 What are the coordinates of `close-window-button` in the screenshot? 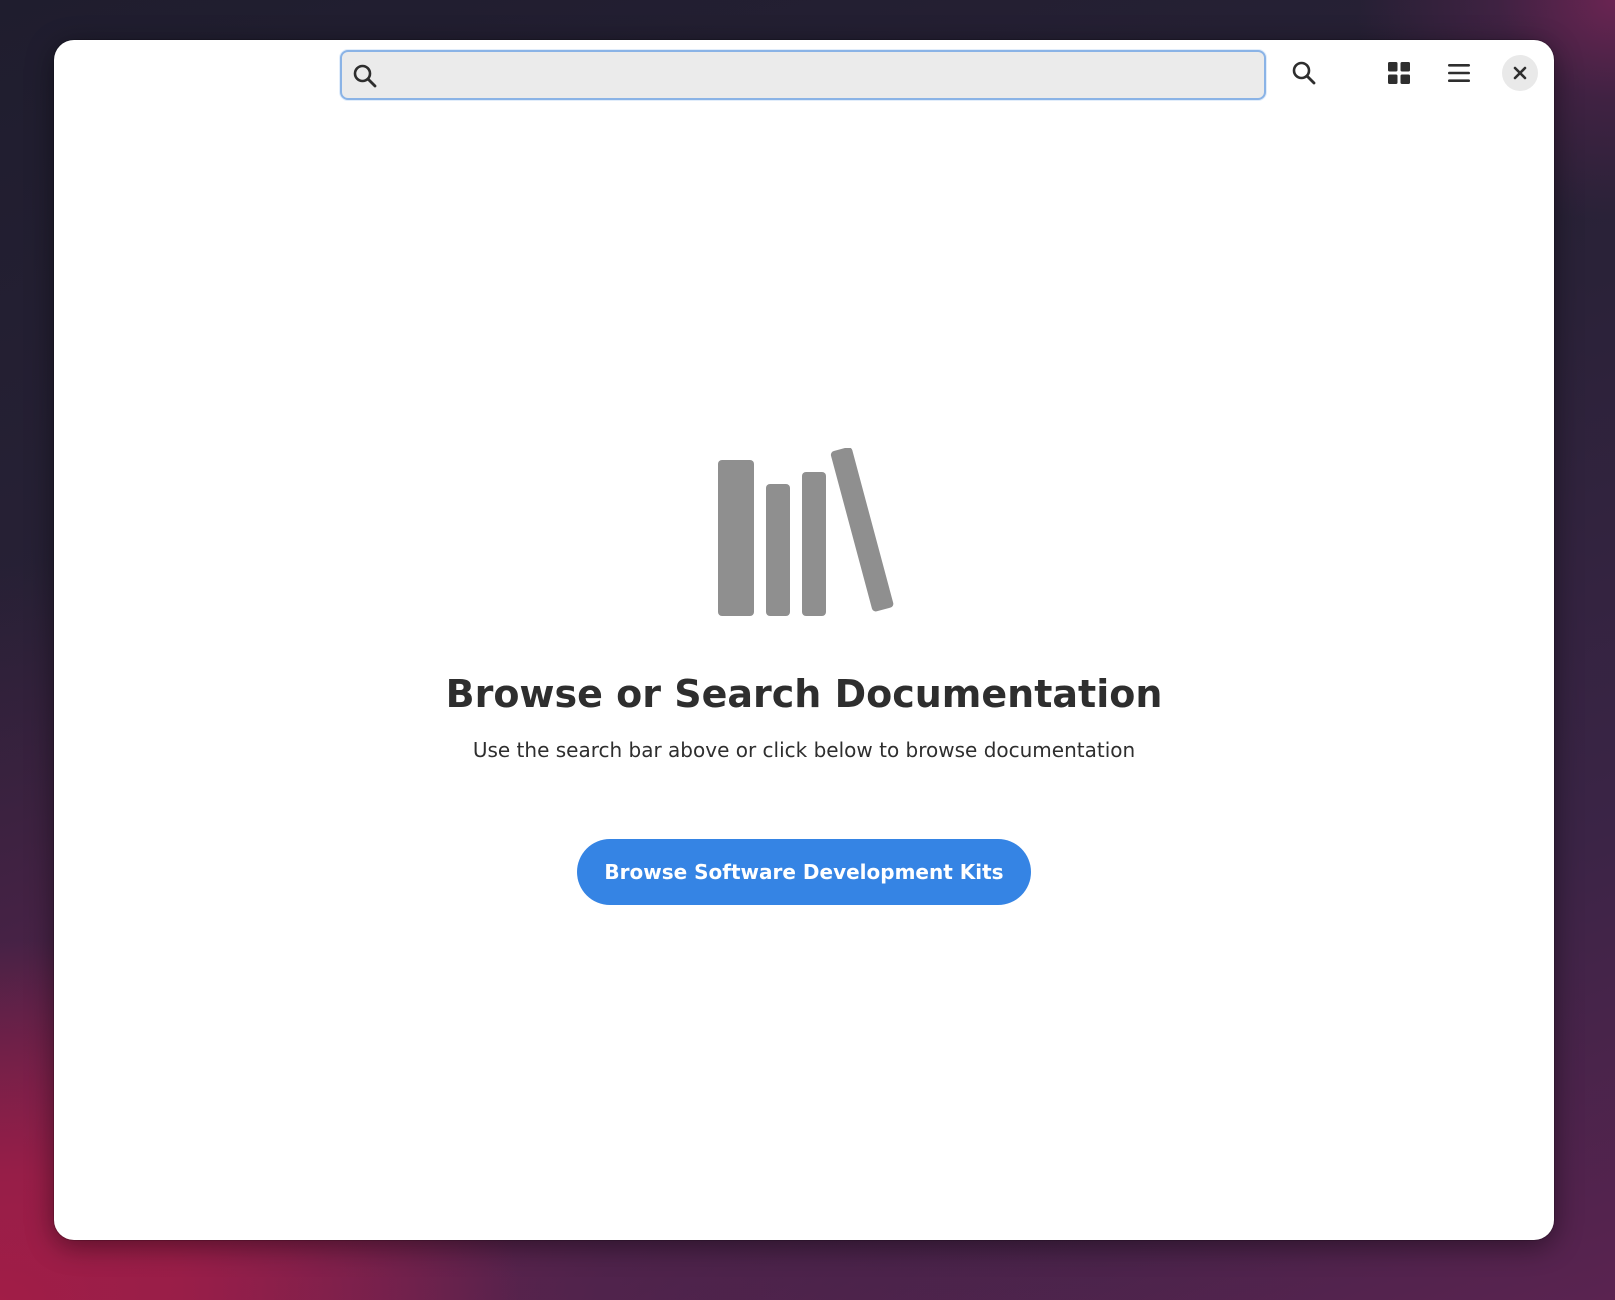 It's located at (1520, 73).